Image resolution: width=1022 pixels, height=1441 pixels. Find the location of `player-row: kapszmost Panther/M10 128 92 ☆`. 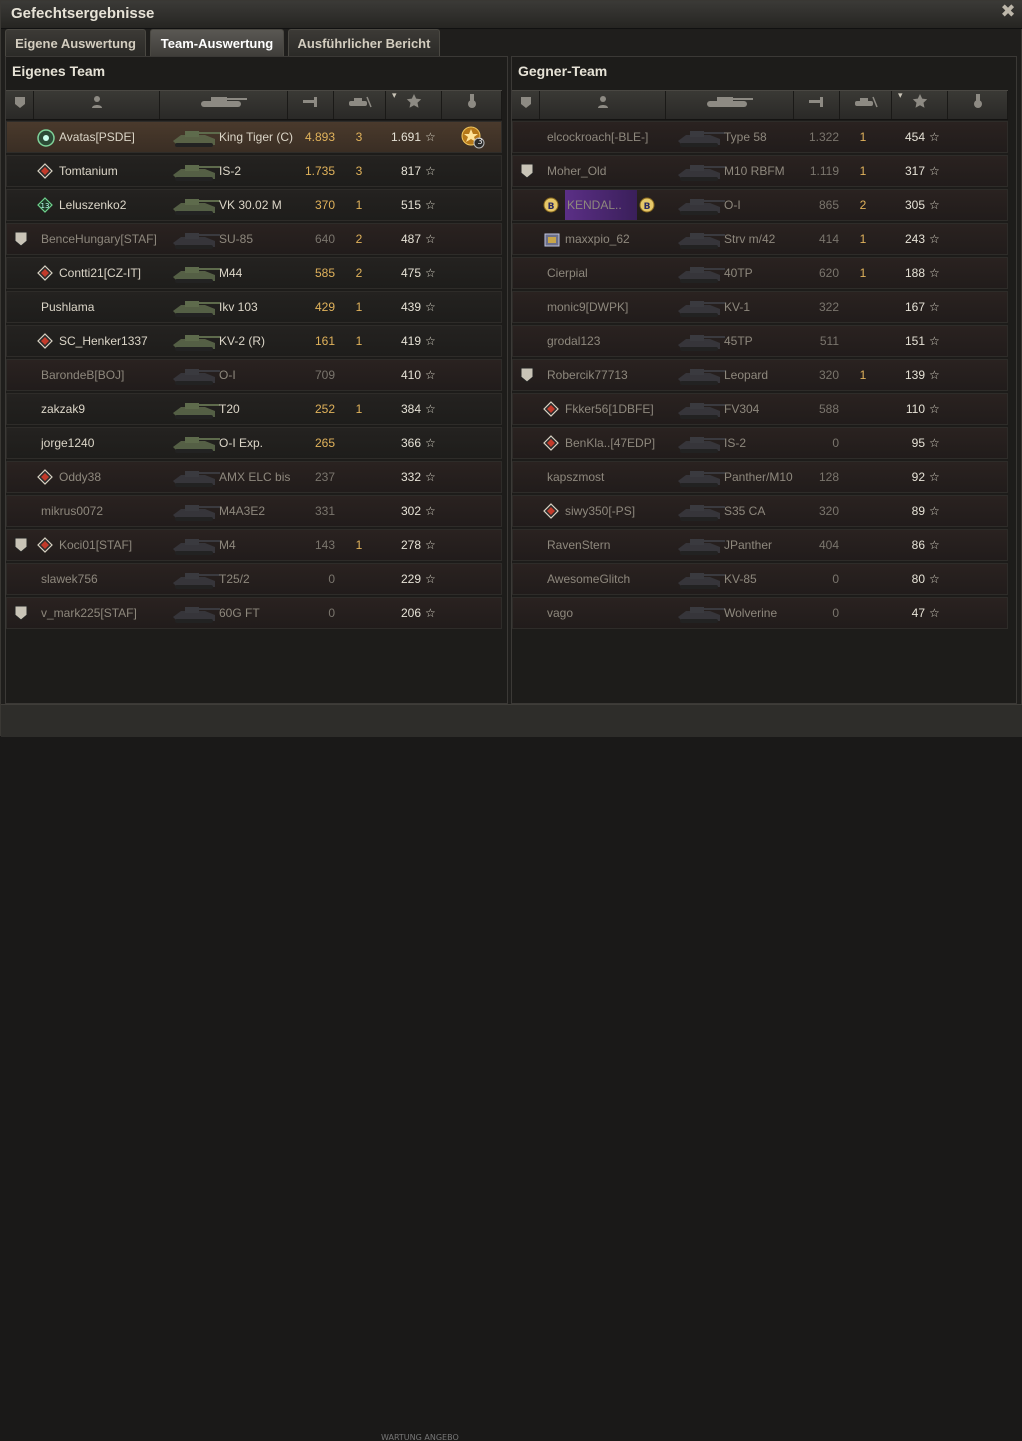

player-row: kapszmost Panther/M10 128 92 ☆ is located at coordinates (760, 477).